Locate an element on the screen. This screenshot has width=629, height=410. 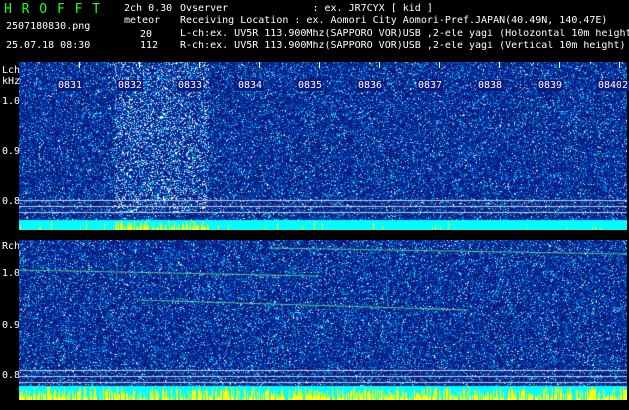
rch-ytick-0.9: 0.9 is located at coordinates (11, 325).